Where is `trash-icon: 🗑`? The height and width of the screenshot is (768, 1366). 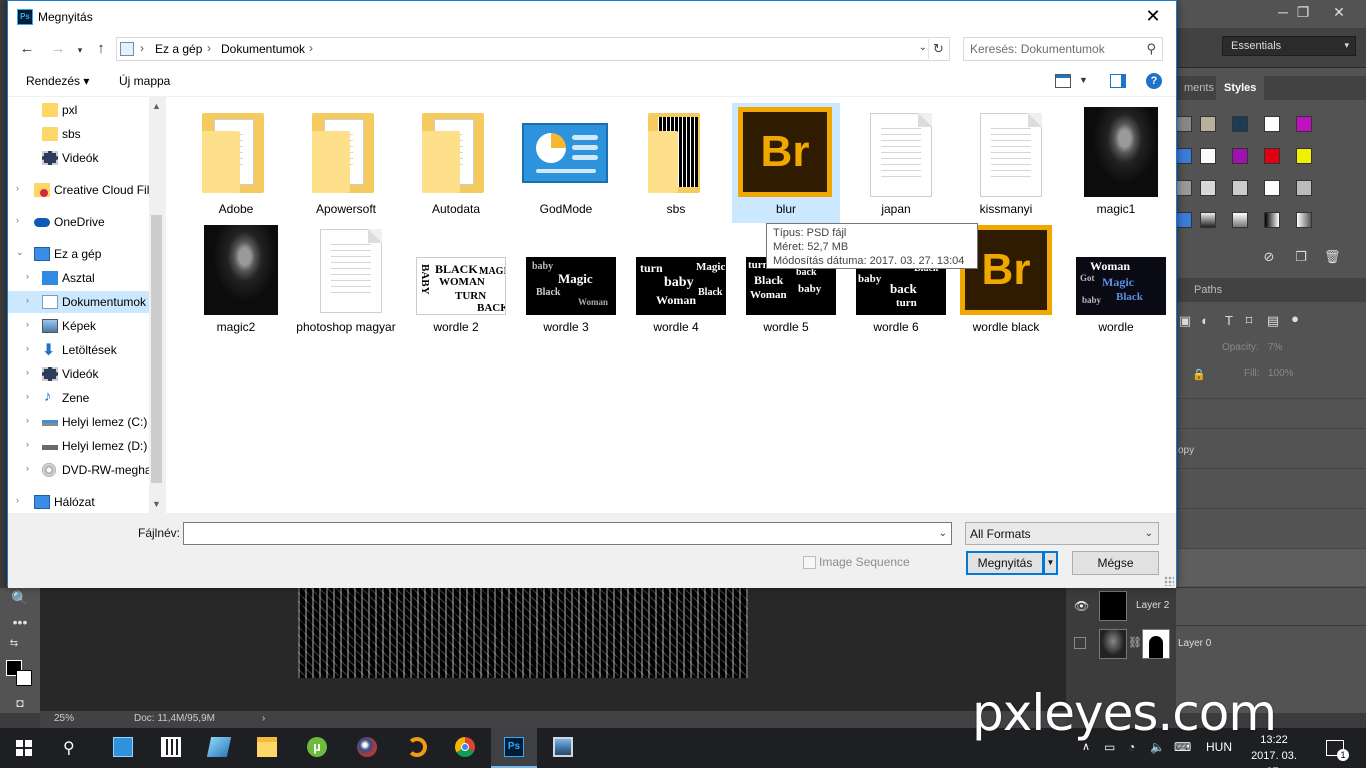 trash-icon: 🗑 is located at coordinates (1332, 257).